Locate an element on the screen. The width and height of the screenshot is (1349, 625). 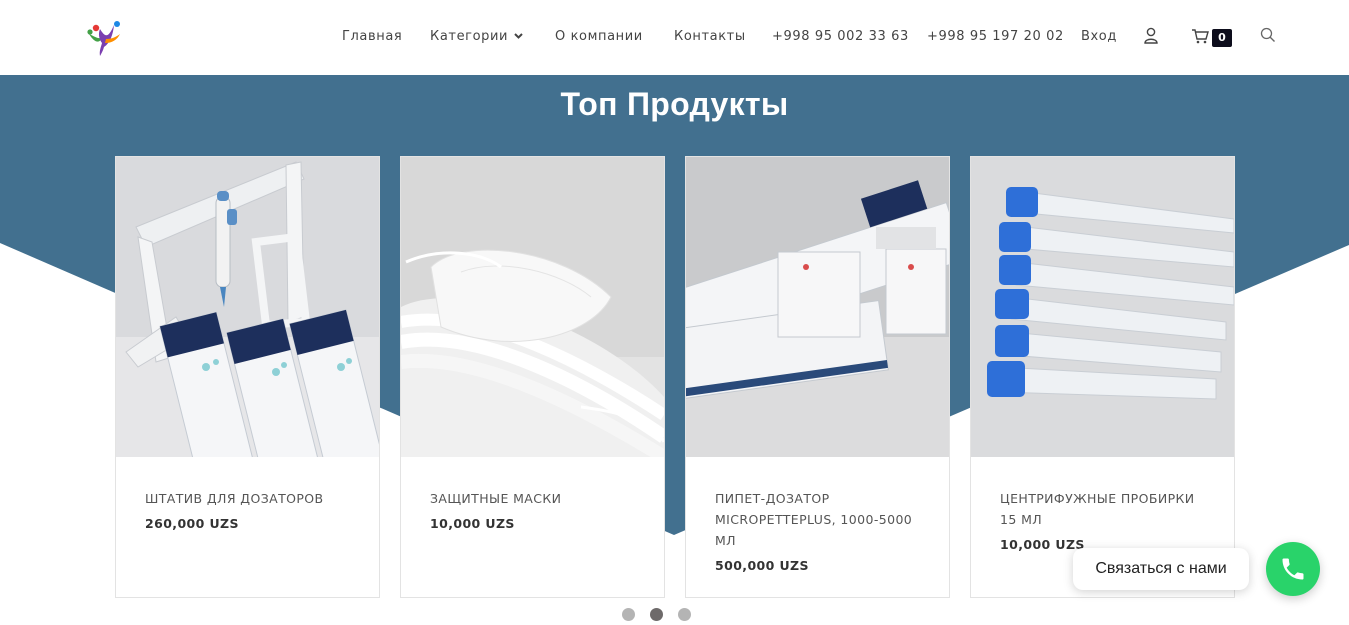
product-info: ЗАЩИТНЫЕ МАСКИ 10,000 UZS is located at coordinates (532, 511).